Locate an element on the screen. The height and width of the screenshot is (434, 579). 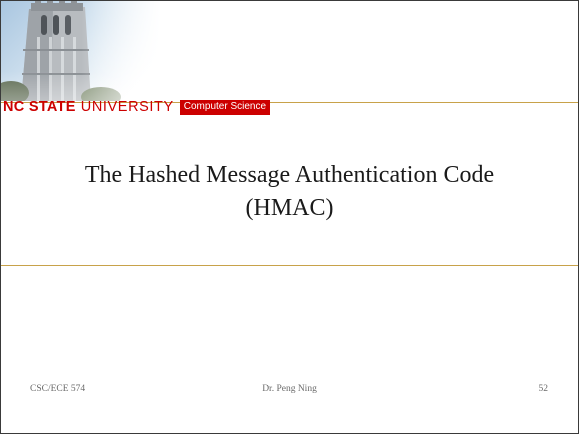
footer-page-number: 52 is located at coordinates (543, 389).